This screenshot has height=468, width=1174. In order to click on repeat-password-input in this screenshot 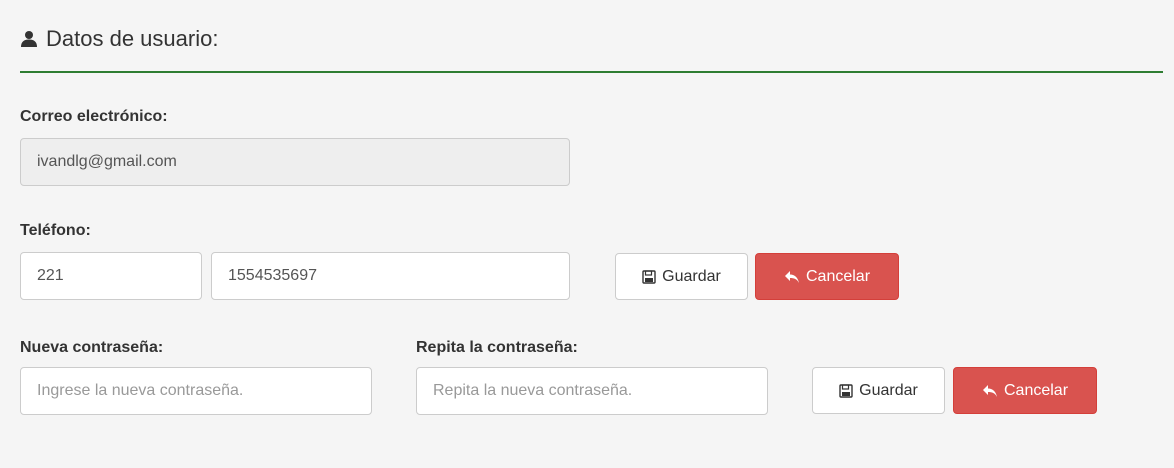, I will do `click(592, 391)`.